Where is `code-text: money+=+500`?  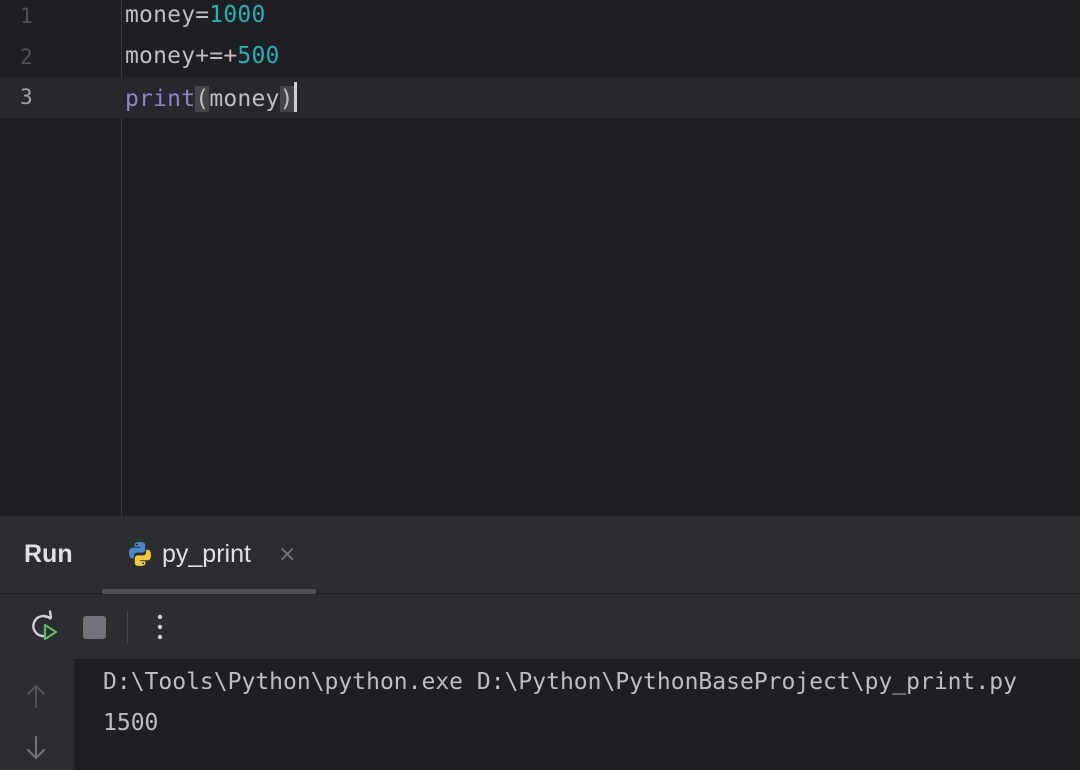
code-text: money+=+500 is located at coordinates (202, 56).